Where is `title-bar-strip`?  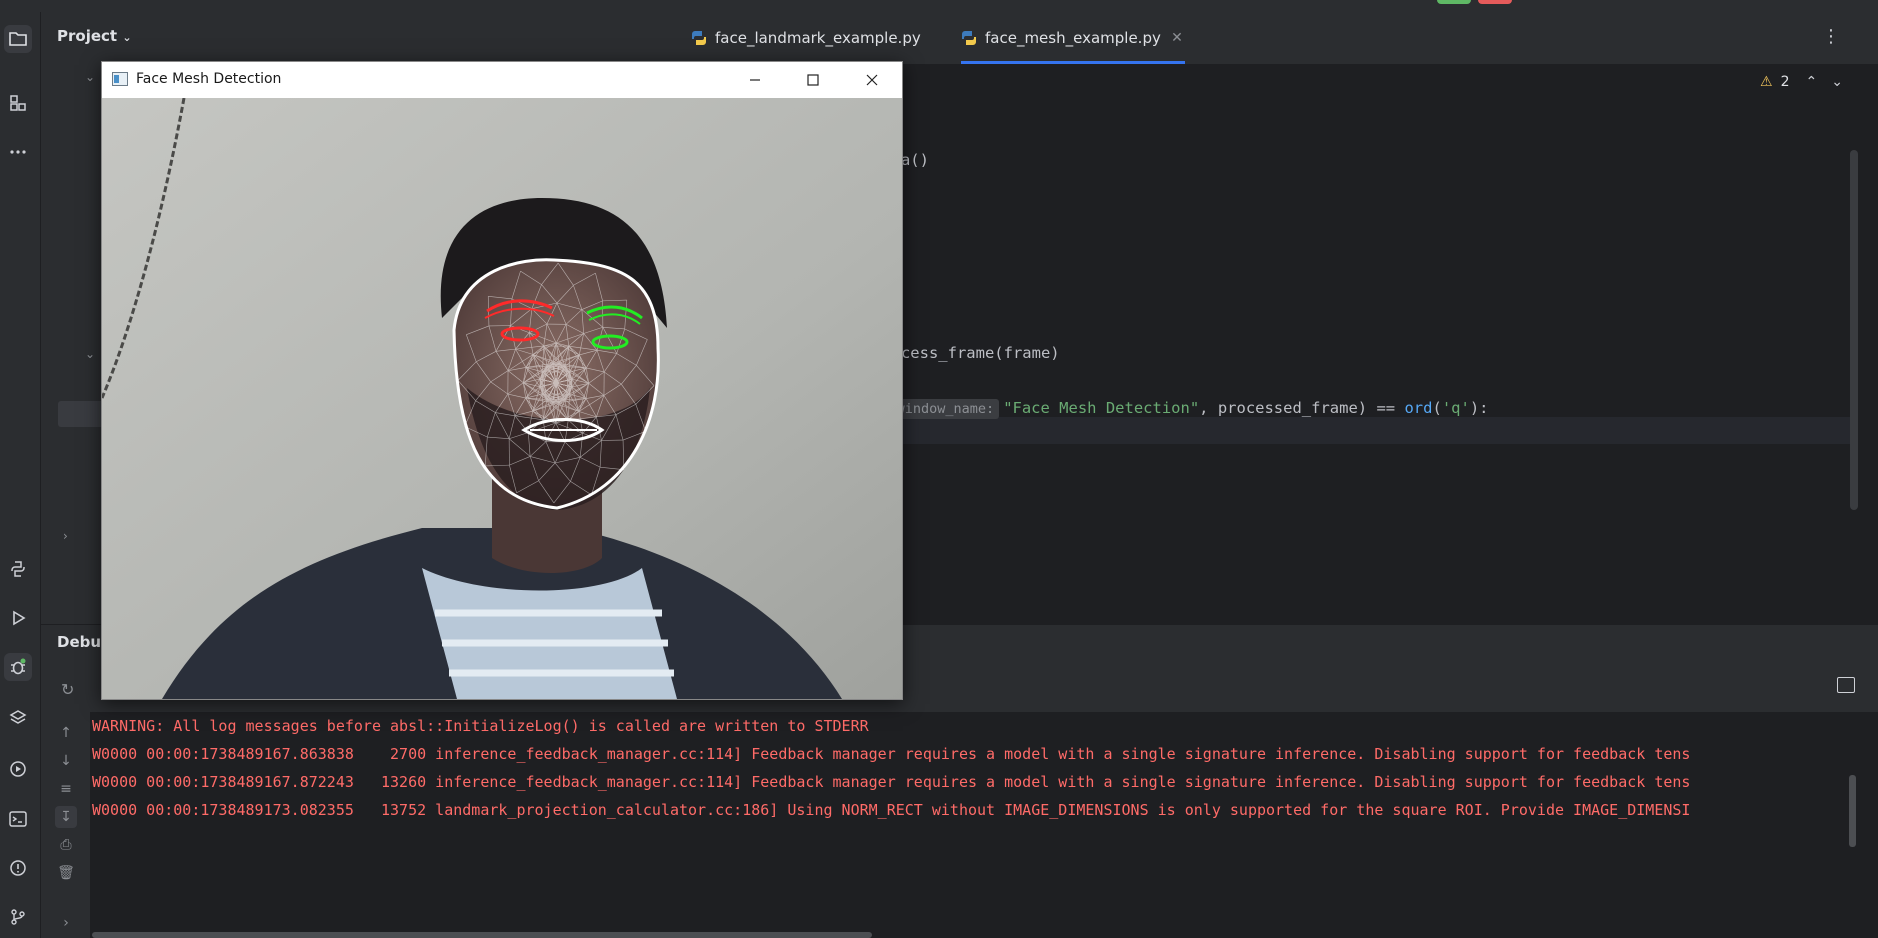
title-bar-strip is located at coordinates (939, 6).